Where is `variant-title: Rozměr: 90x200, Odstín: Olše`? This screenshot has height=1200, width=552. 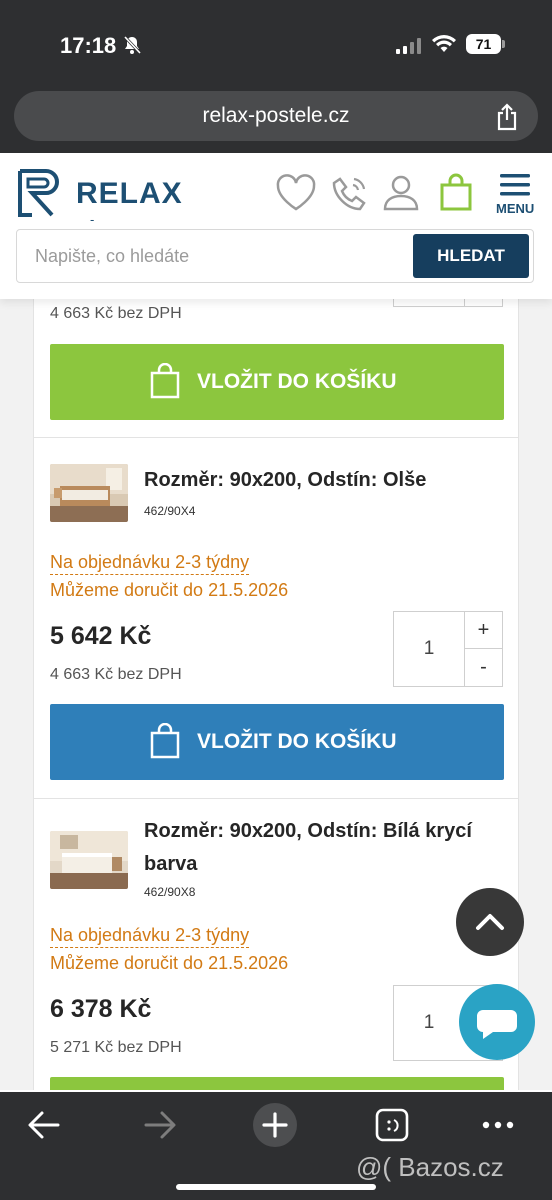 variant-title: Rozměr: 90x200, Odstín: Olše is located at coordinates (324, 480).